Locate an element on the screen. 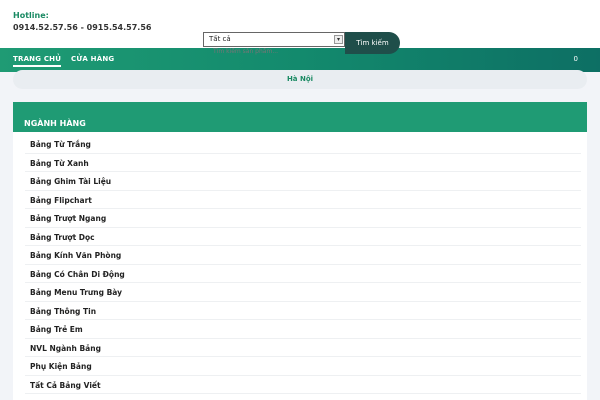 Image resolution: width=600 pixels, height=400 pixels. hotline-label: Hotline: is located at coordinates (31, 15).